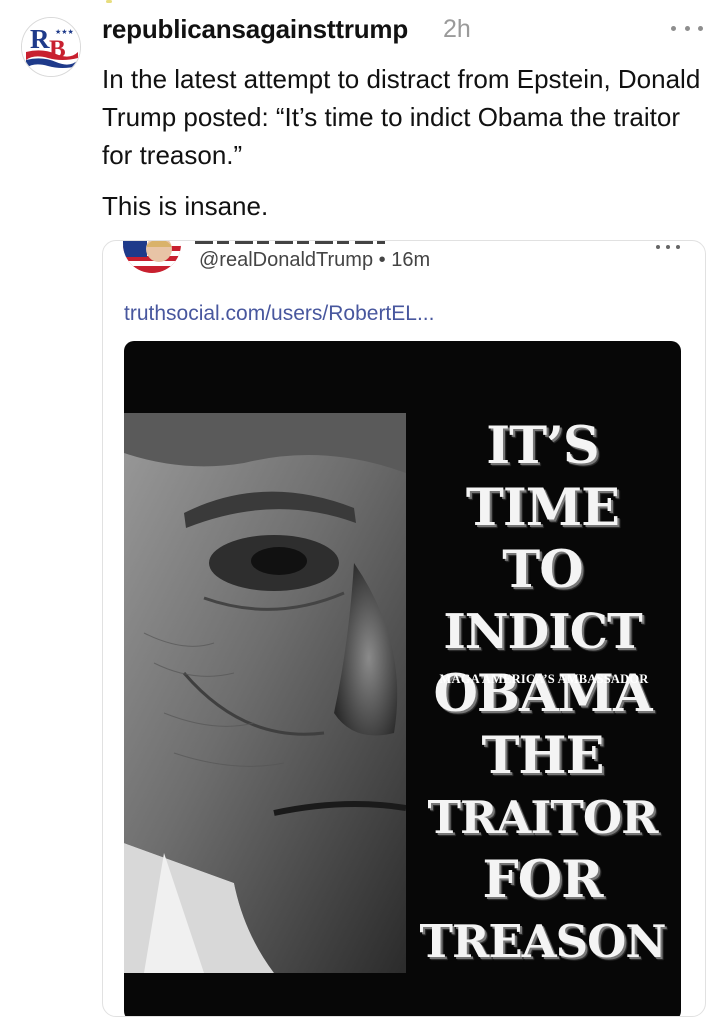 This screenshot has height=1017, width=725. Describe the element at coordinates (542, 756) in the screenshot. I see `poster-line: THE` at that location.